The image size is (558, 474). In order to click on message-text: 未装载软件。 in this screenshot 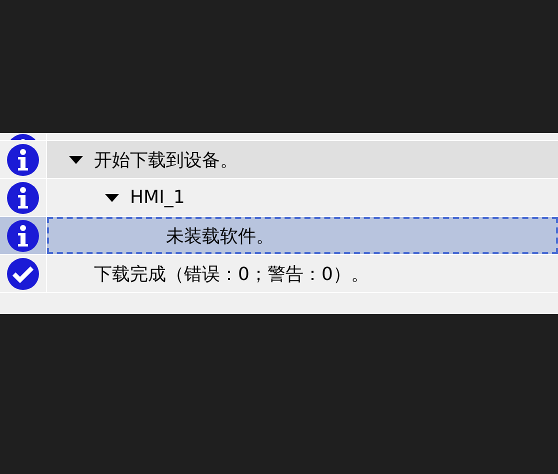, I will do `click(220, 236)`.